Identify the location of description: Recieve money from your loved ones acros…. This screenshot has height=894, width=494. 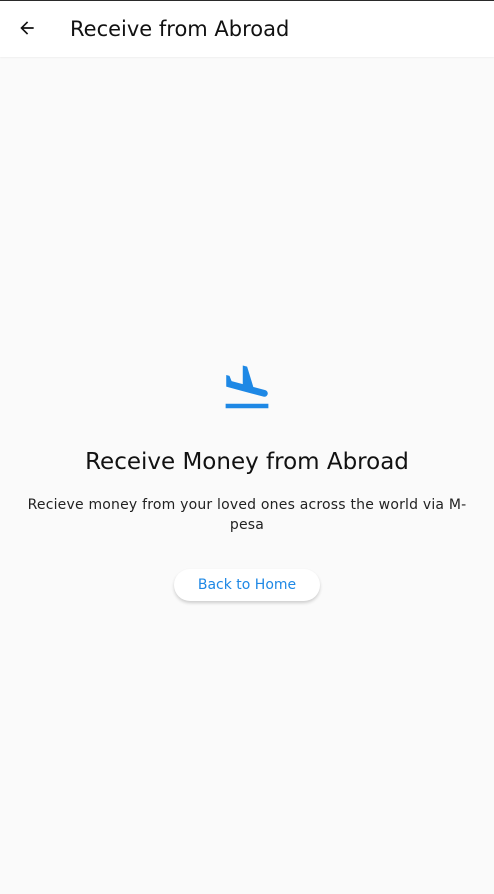
(247, 515).